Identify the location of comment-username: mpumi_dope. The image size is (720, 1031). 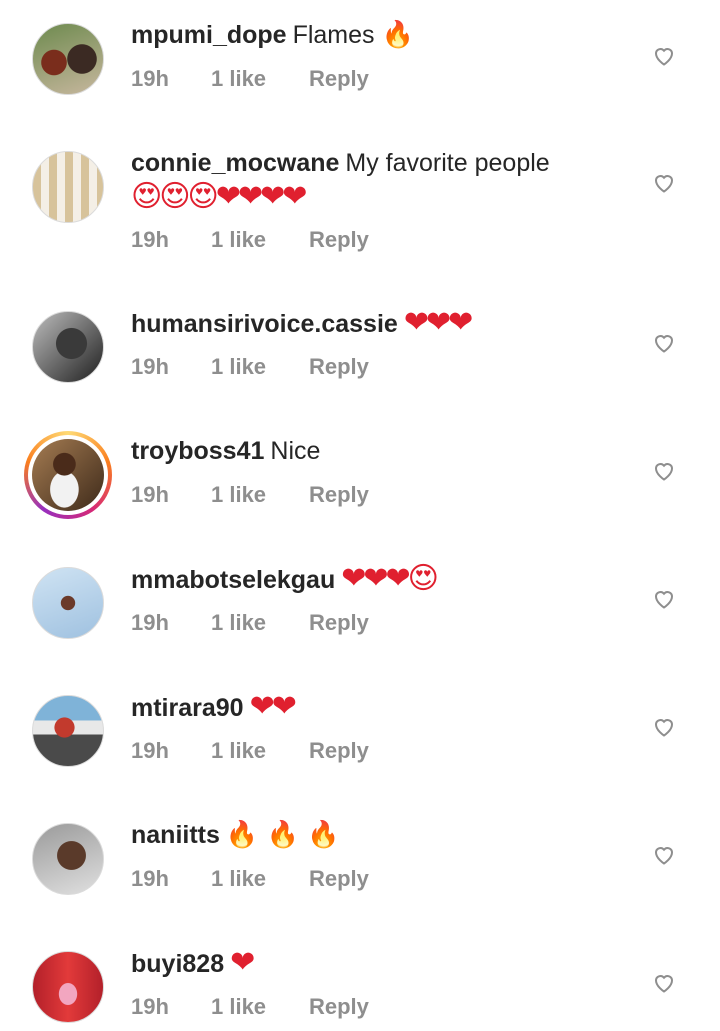
(209, 35).